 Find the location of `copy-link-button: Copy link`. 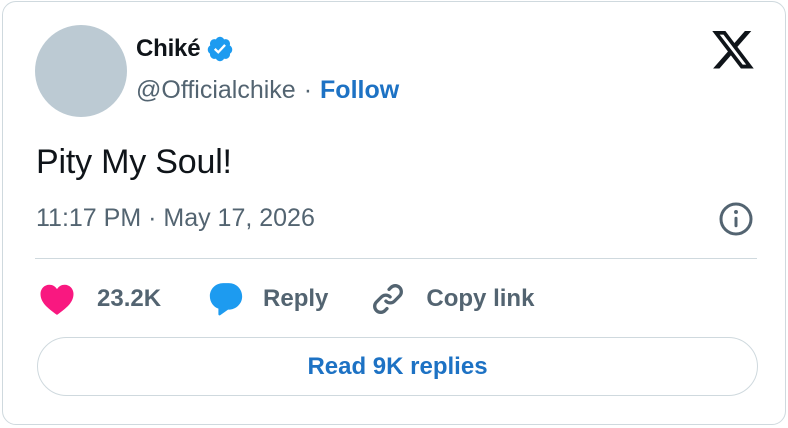

copy-link-button: Copy link is located at coordinates (452, 299).